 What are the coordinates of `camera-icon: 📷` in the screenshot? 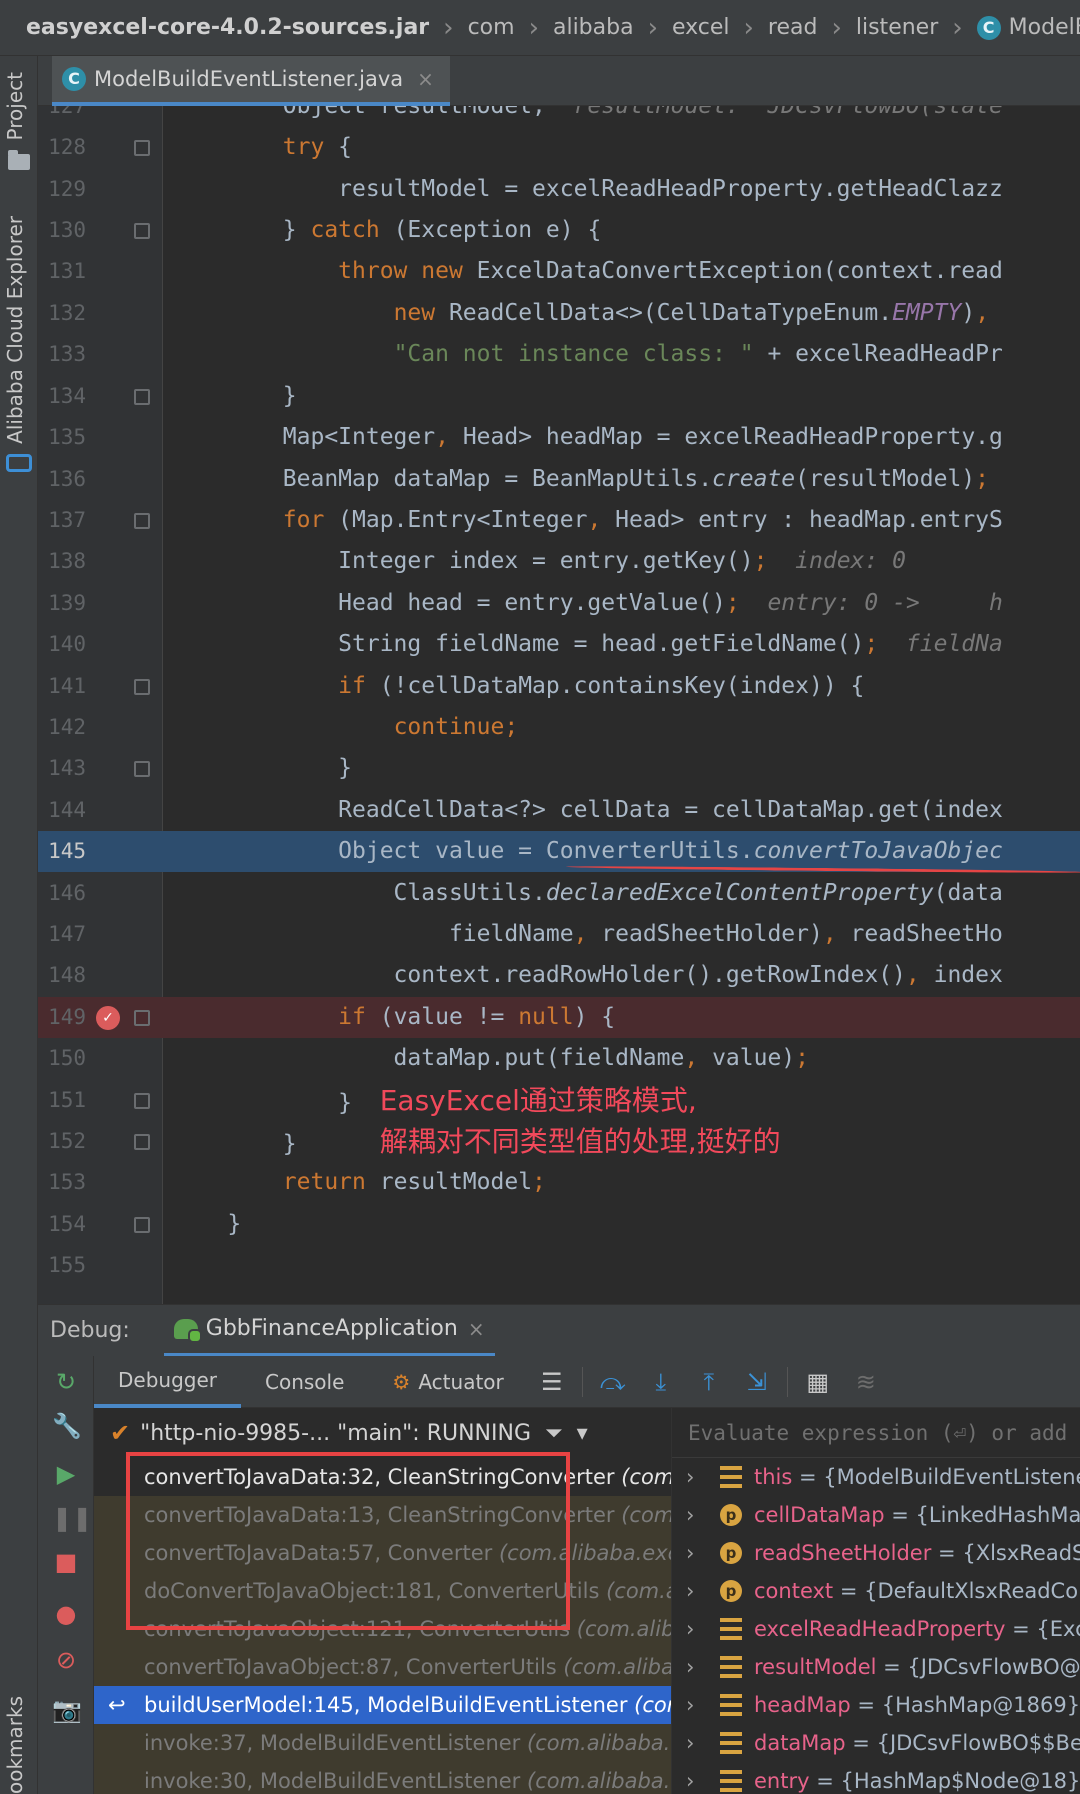 It's located at (67, 1710).